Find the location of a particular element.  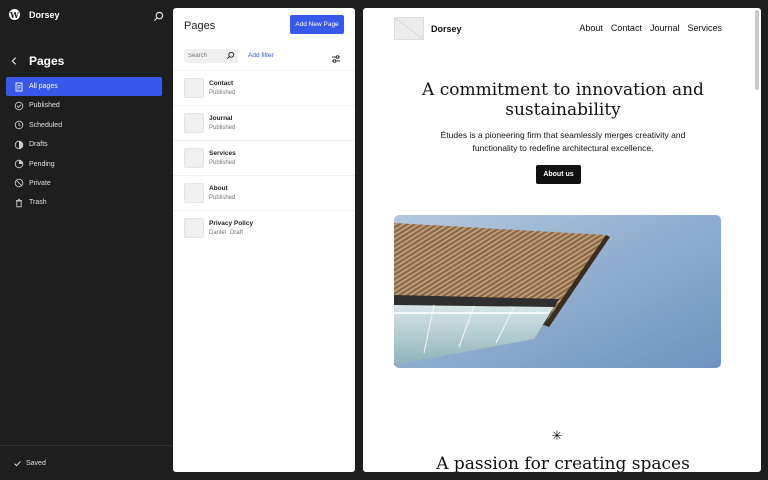

site-header: W Dorsey is located at coordinates (86, 15).